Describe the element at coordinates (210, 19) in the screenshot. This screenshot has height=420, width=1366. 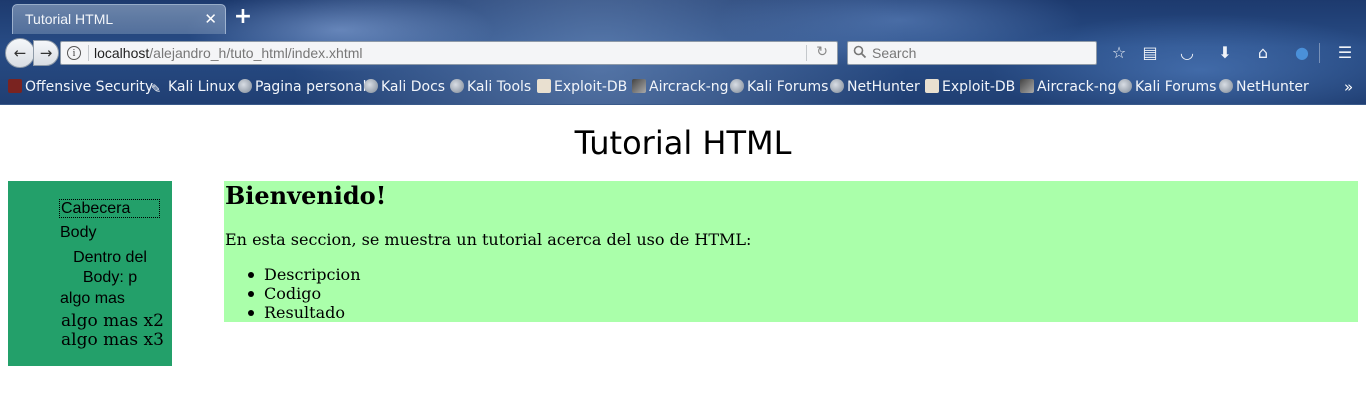
I see `close-icon: ✕` at that location.